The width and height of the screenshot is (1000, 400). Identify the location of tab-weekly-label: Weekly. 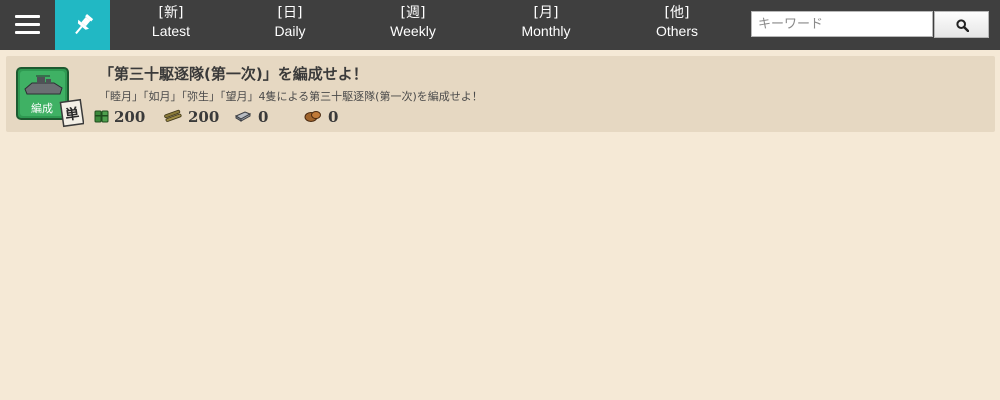
(413, 31).